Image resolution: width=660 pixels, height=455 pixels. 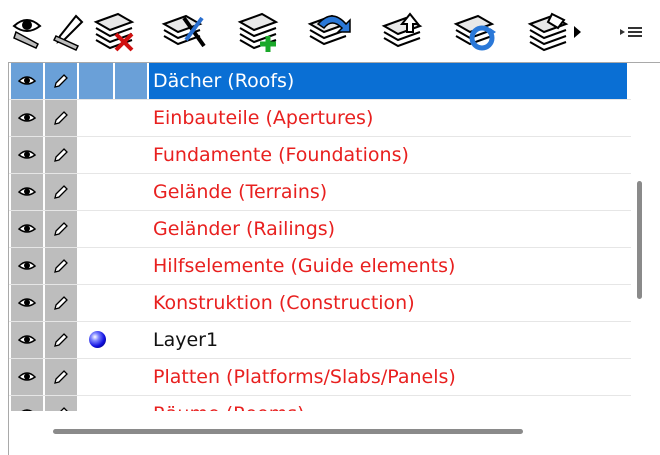 I want to click on active-layer-indicator-icon, so click(x=97, y=339).